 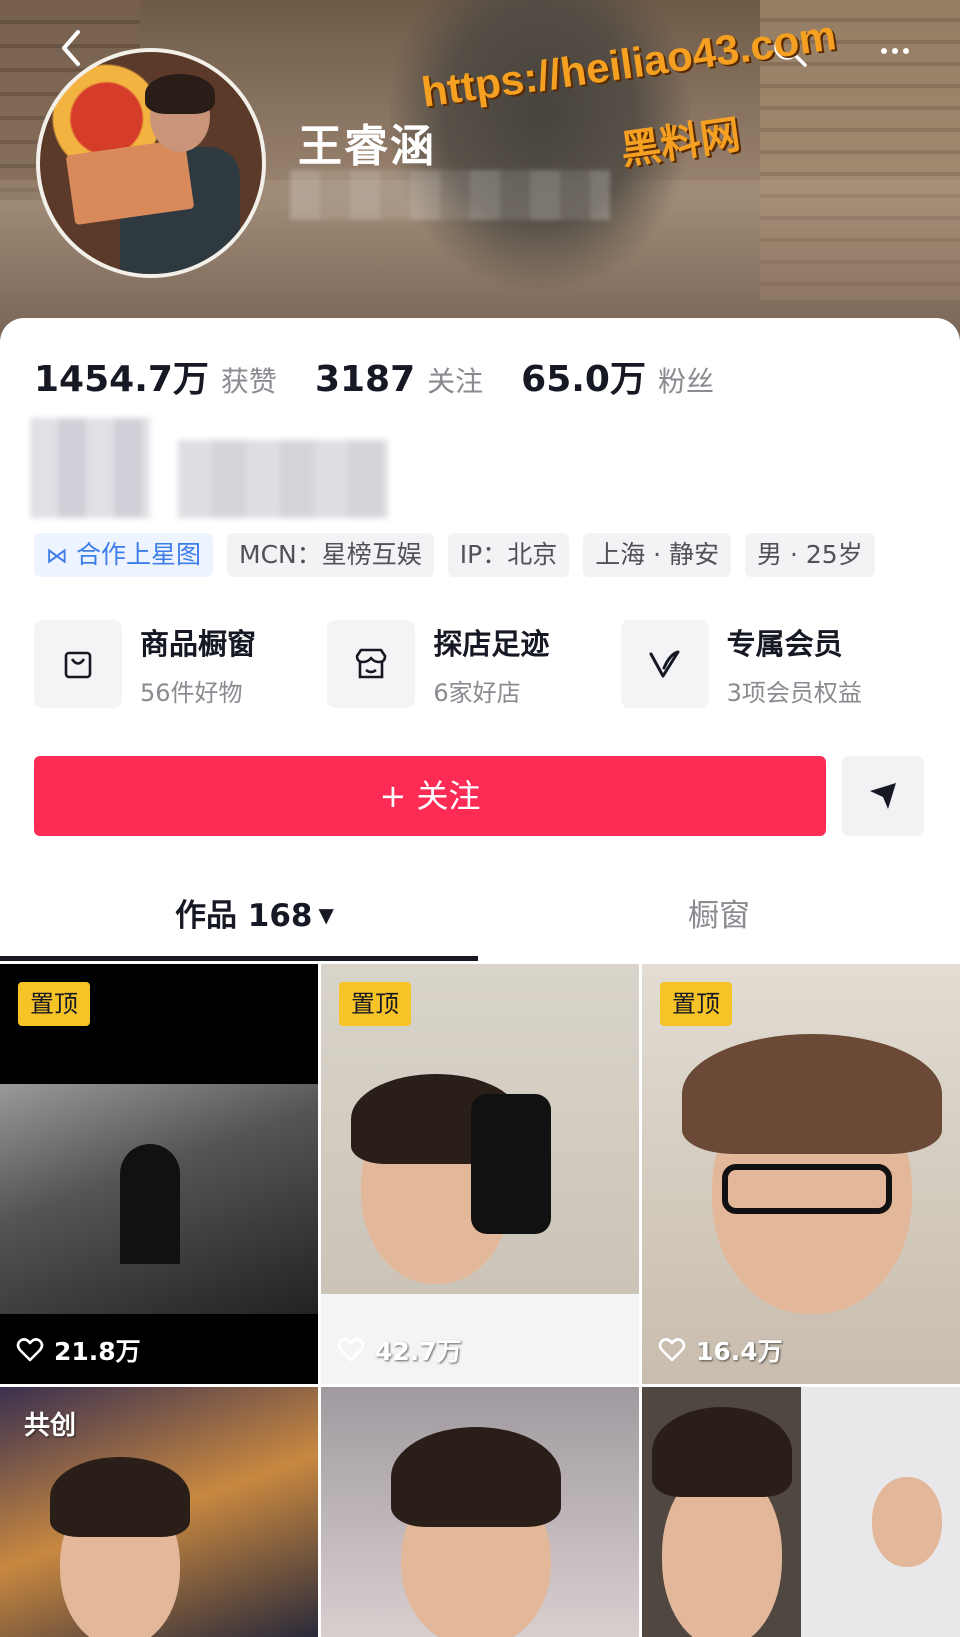 I want to click on share-button, so click(x=883, y=796).